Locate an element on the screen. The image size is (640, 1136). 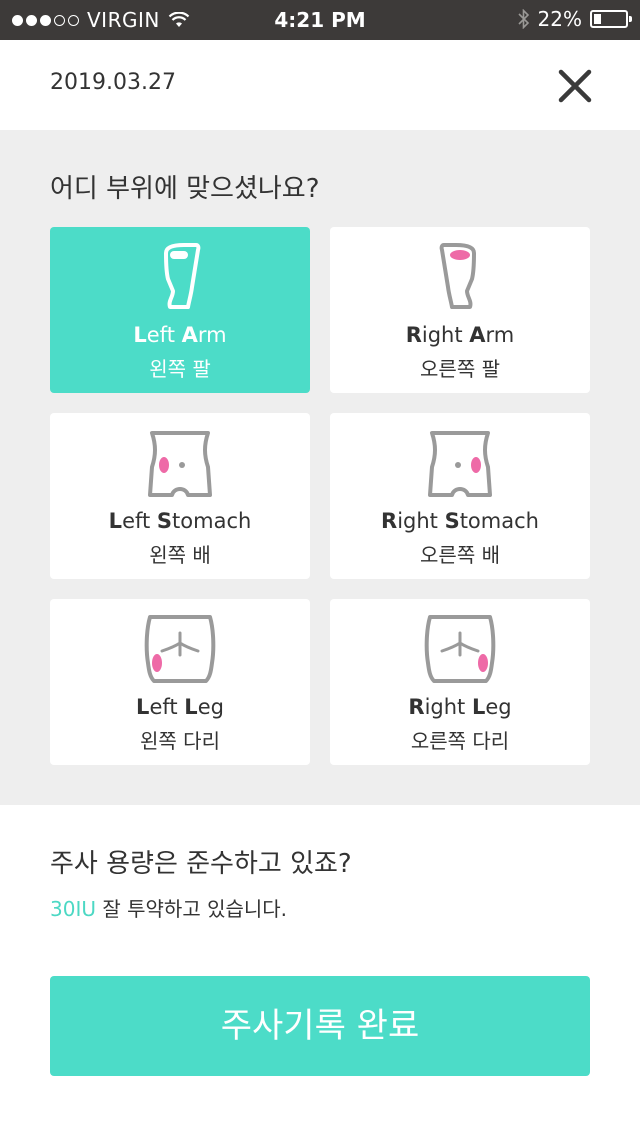
site-card-left-stomach: Left Stomach 왼쪽 배 is located at coordinates (180, 496).